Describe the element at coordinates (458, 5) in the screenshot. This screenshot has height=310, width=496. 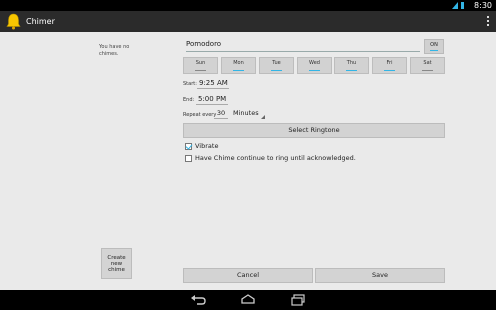
I see `signal-battery-icon` at that location.